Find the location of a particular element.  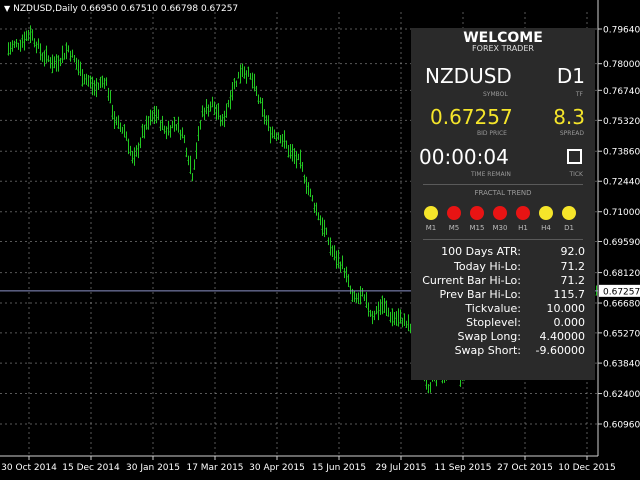

fractal-indicator-h1 is located at coordinates (523, 213).